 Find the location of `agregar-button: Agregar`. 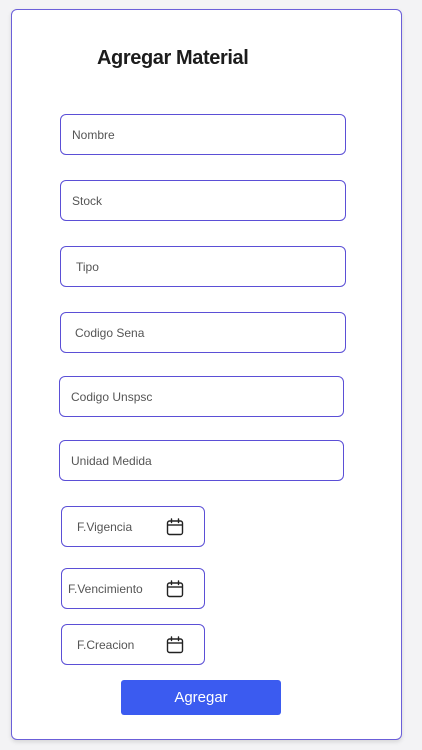

agregar-button: Agregar is located at coordinates (201, 697).